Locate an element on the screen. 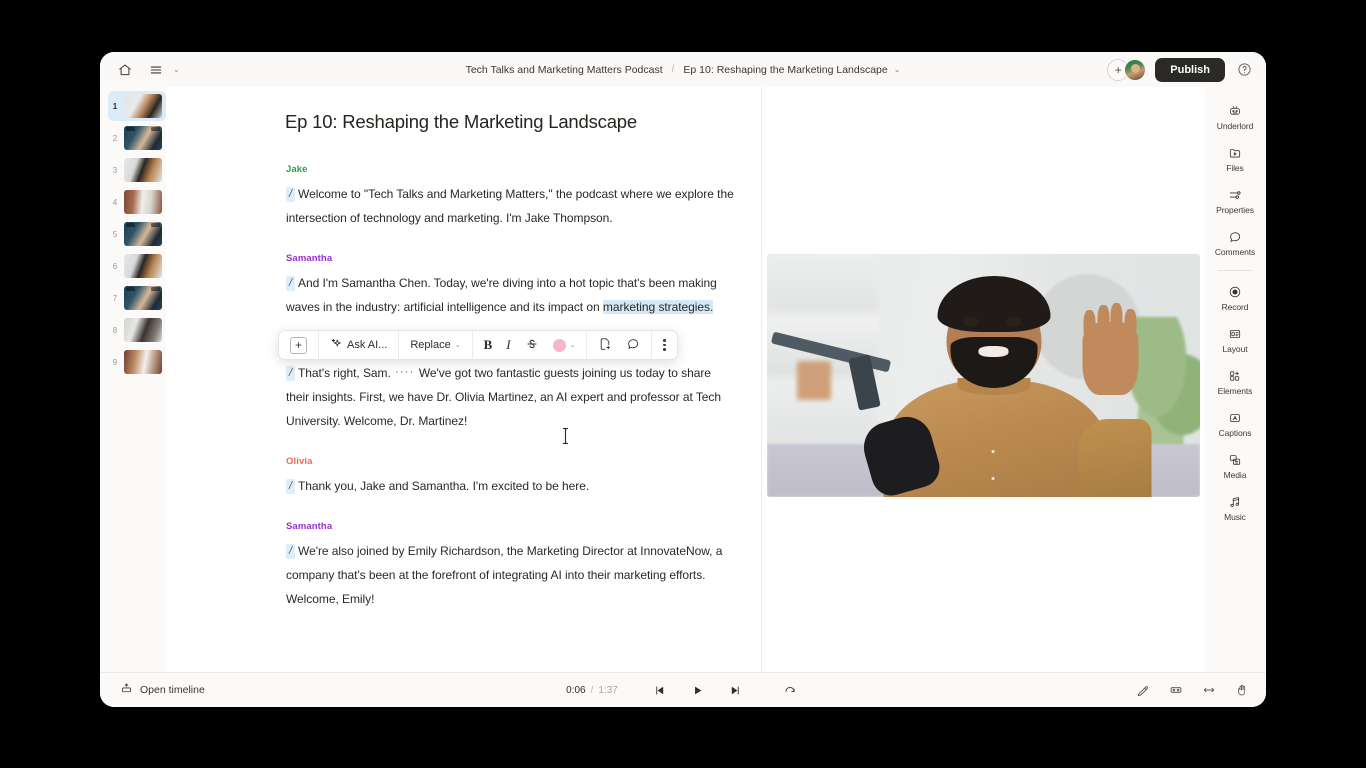 The image size is (1366, 768). tool-media: Media is located at coordinates (1235, 465).